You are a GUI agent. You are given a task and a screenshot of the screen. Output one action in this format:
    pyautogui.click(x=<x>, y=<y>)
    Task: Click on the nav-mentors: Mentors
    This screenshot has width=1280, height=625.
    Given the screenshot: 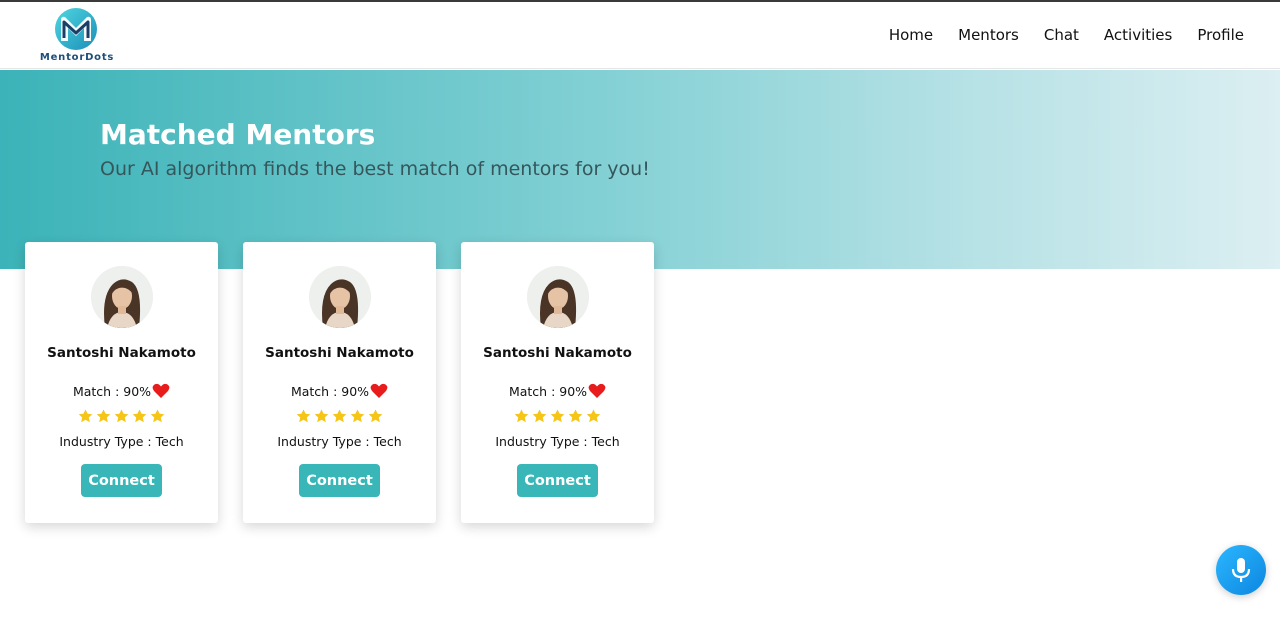 What is the action you would take?
    pyautogui.click(x=988, y=35)
    